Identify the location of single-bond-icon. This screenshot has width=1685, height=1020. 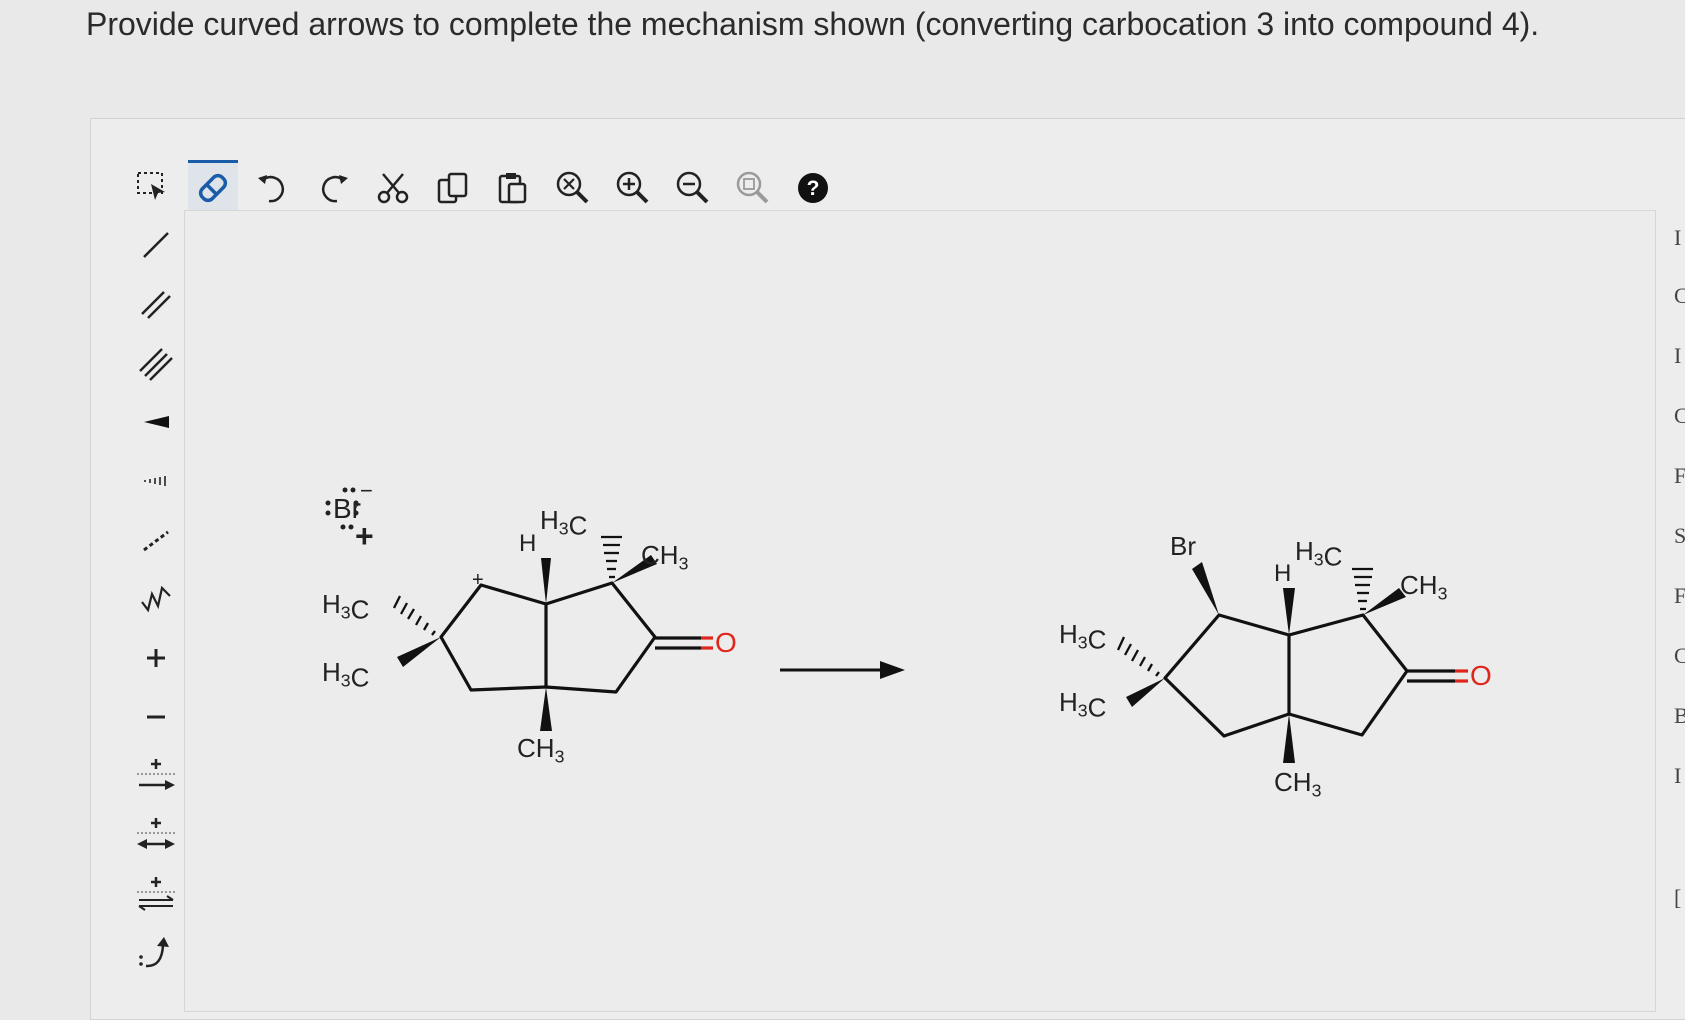
(156, 244).